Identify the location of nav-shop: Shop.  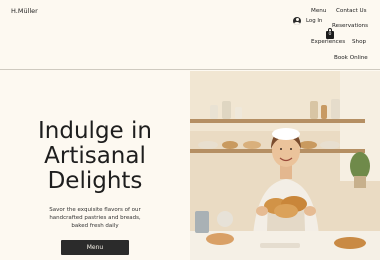
(359, 42).